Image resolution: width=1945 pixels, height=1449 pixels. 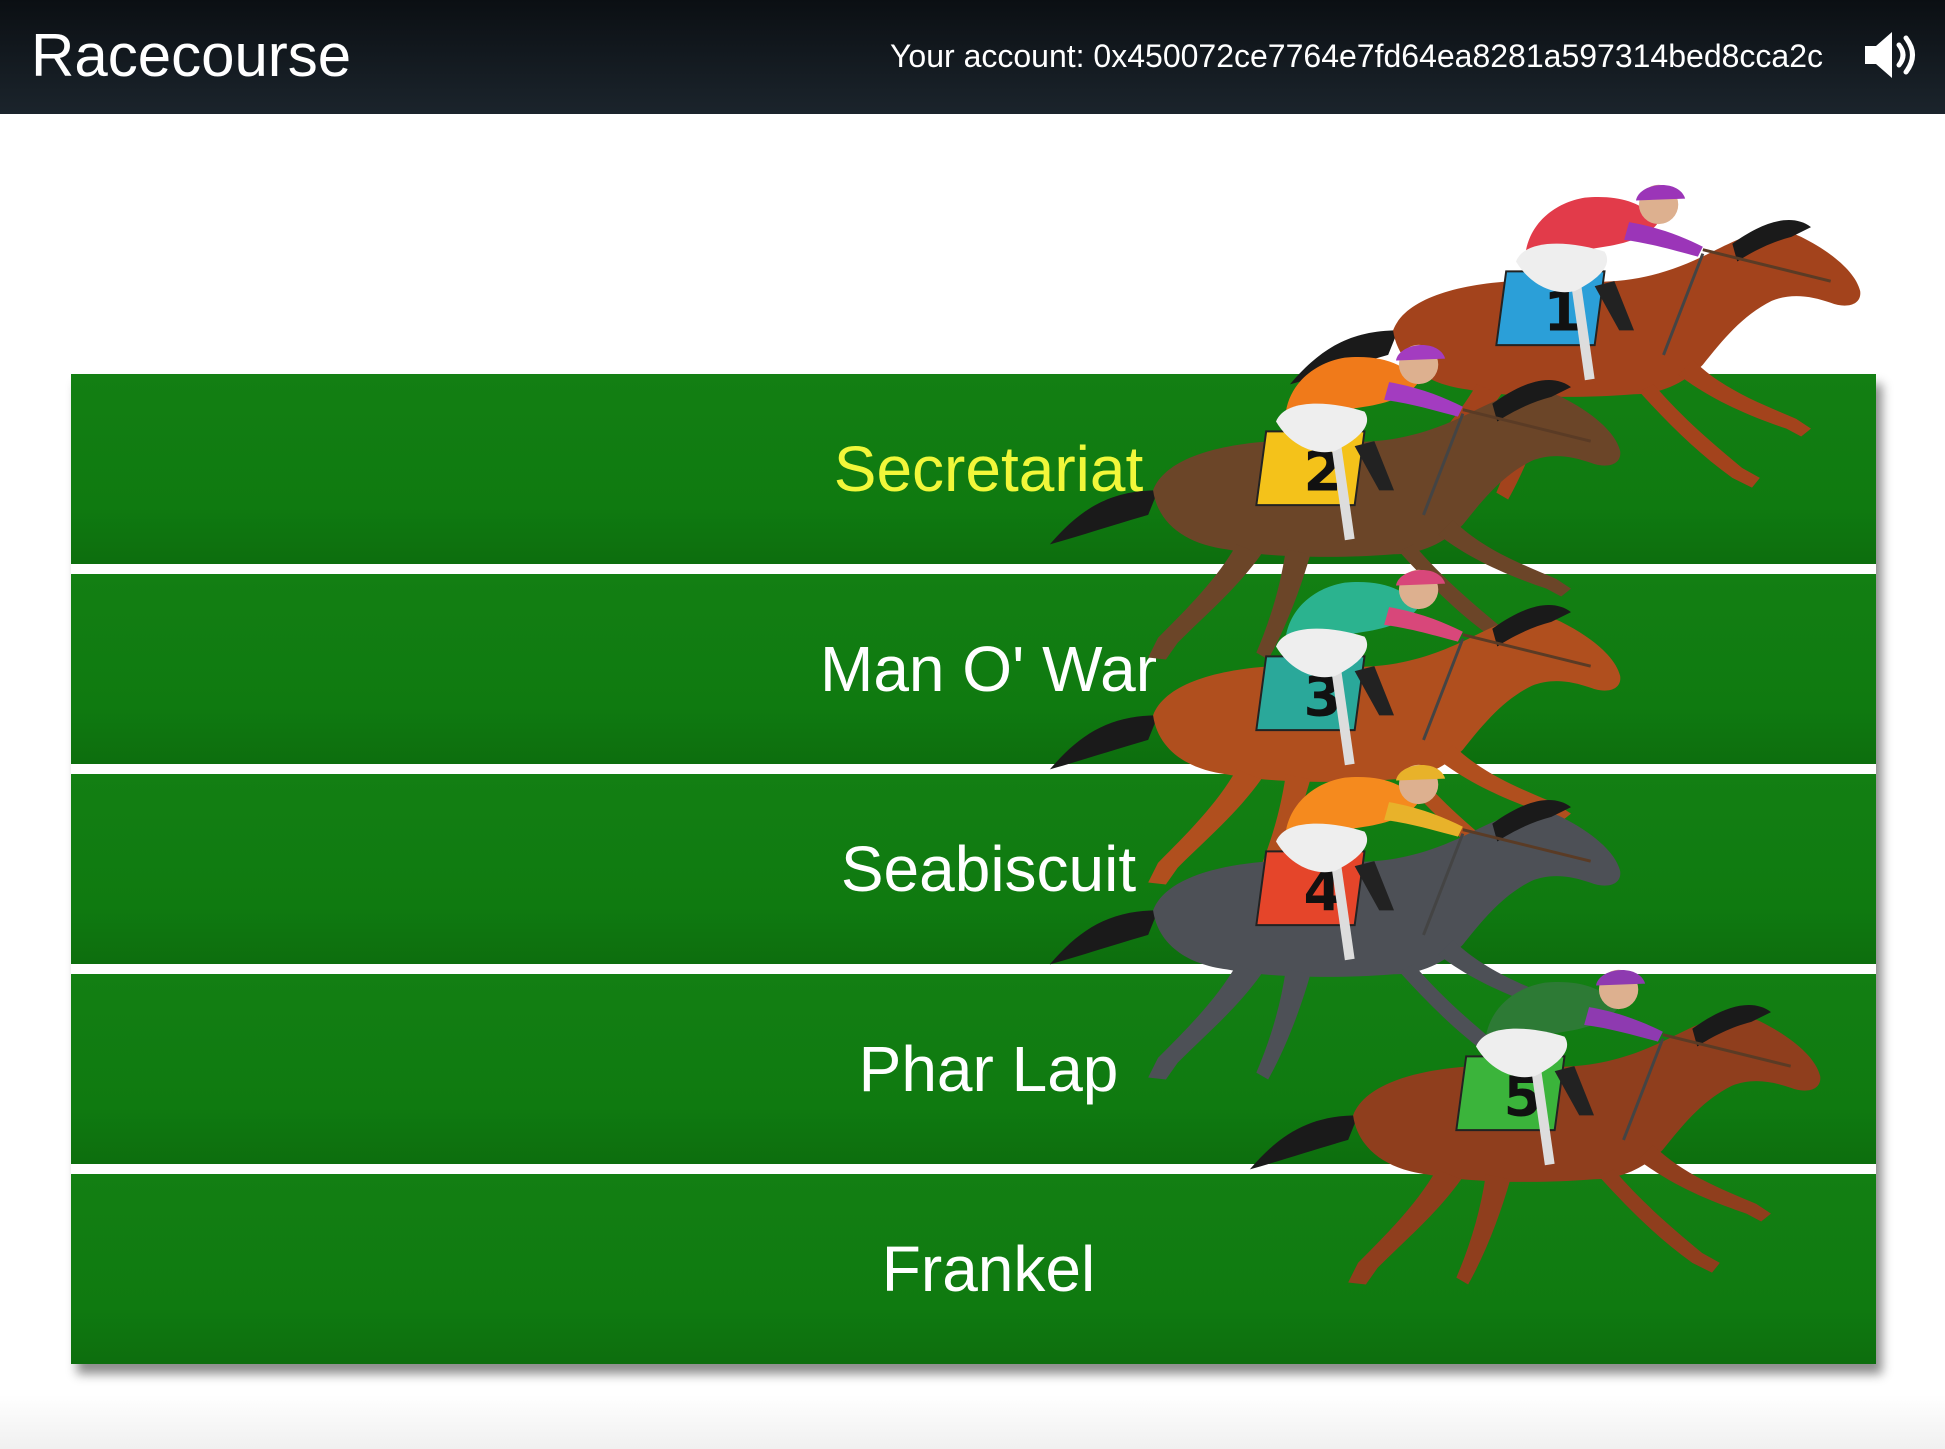 What do you see at coordinates (1890, 55) in the screenshot?
I see `speaker-volume-icon` at bounding box center [1890, 55].